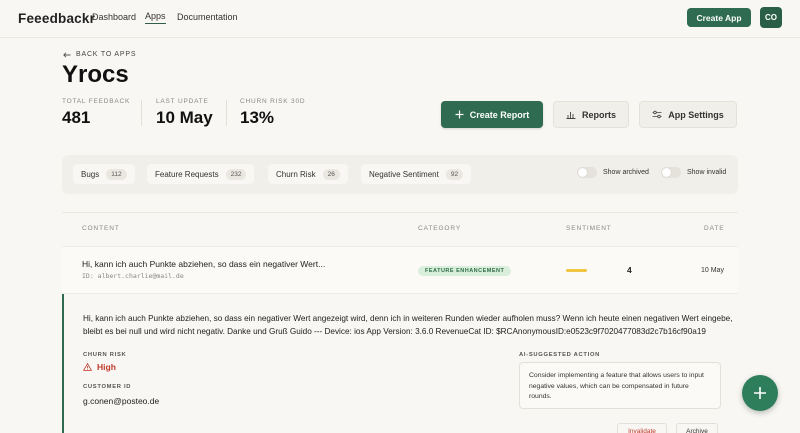 Image resolution: width=800 pixels, height=433 pixels. I want to click on app-settings-button: App Settings, so click(688, 114).